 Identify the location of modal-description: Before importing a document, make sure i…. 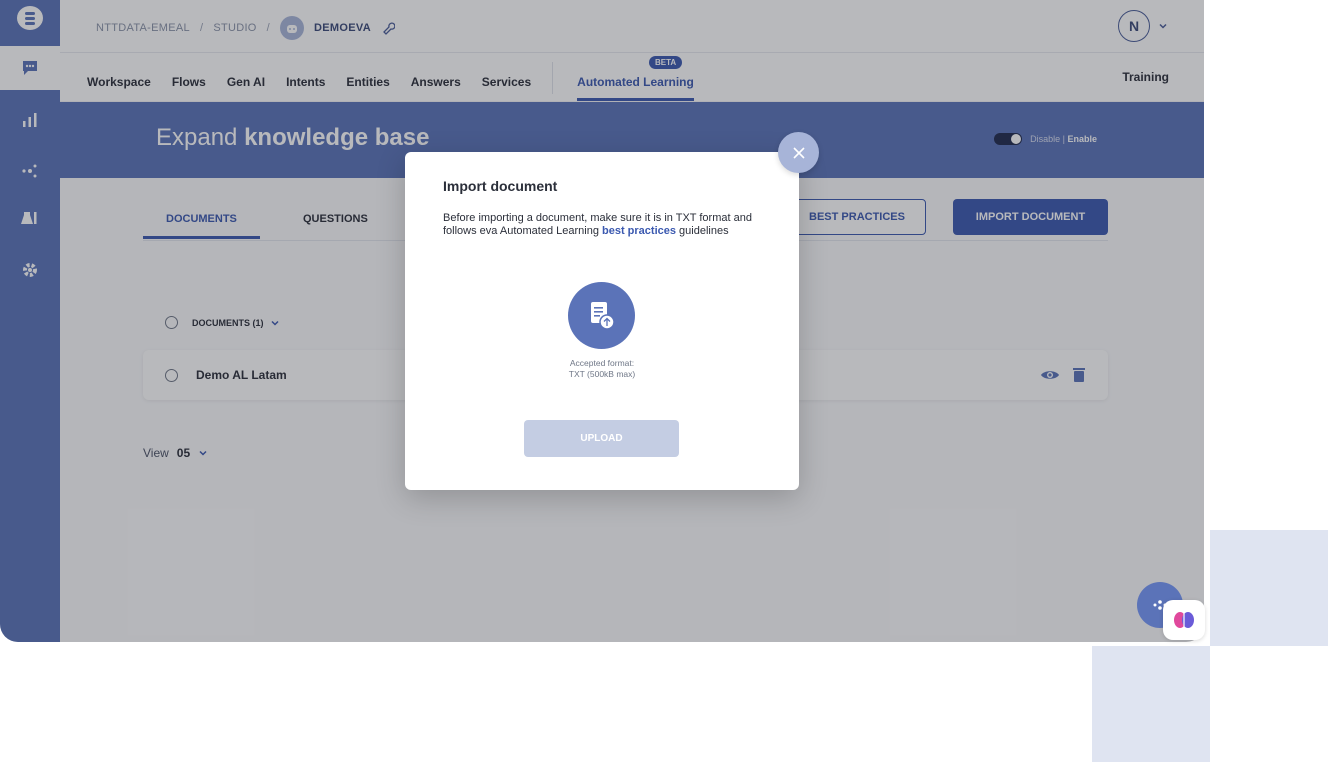
(597, 224).